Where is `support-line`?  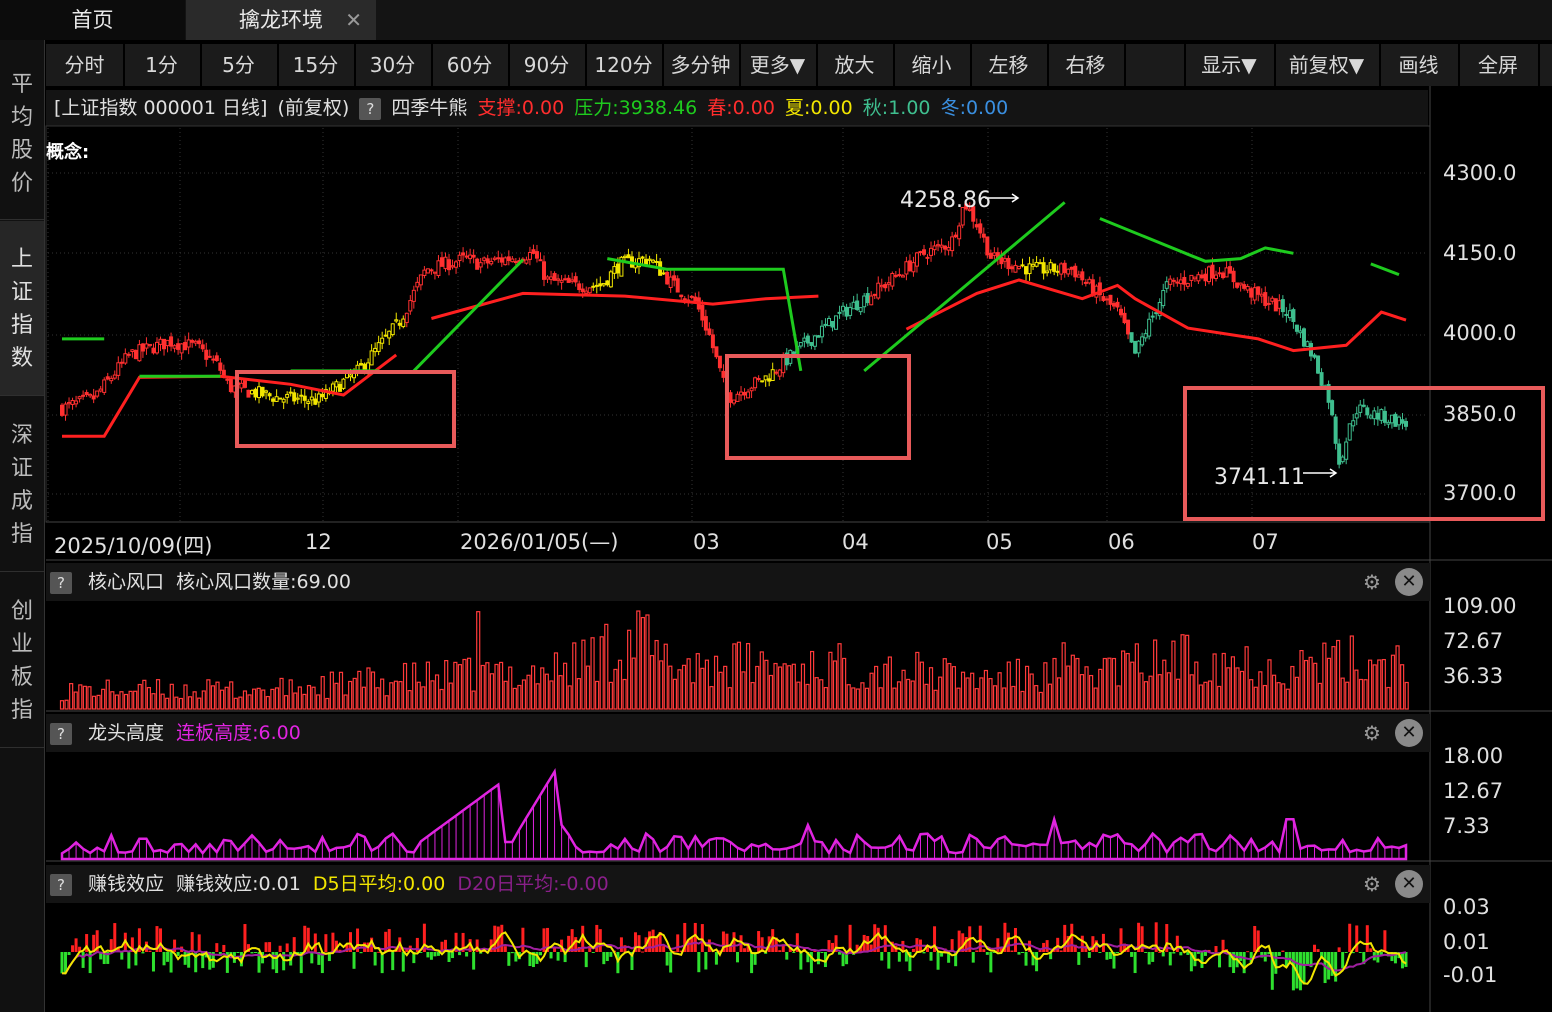
support-line is located at coordinates (734, 358).